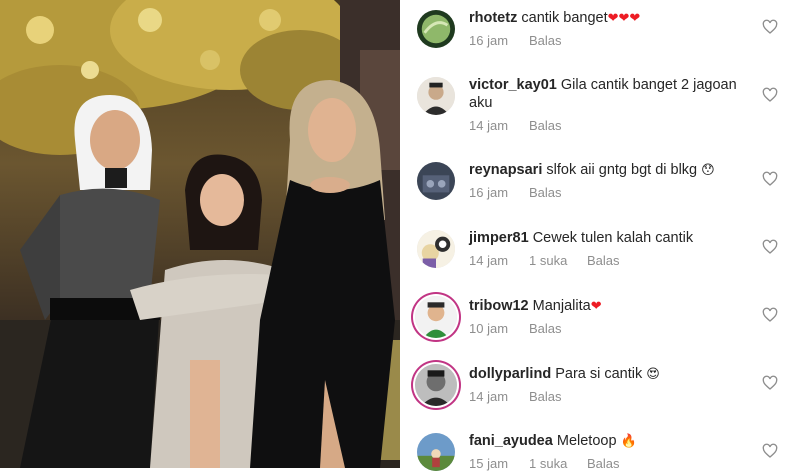  What do you see at coordinates (499, 238) in the screenshot?
I see `comment-username: jimper81` at bounding box center [499, 238].